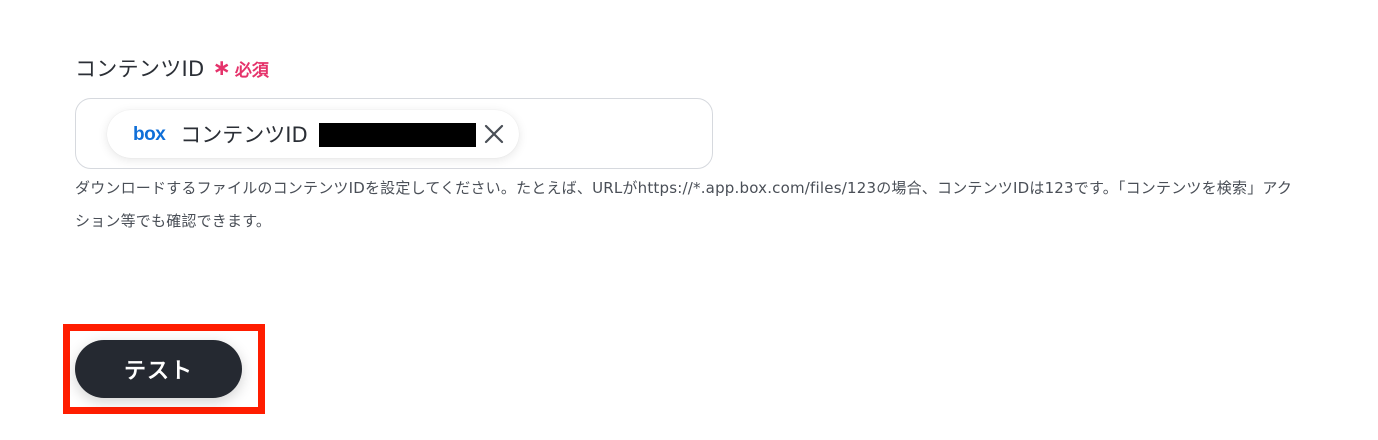  What do you see at coordinates (244, 135) in the screenshot?
I see `token-label: コンテンツID` at bounding box center [244, 135].